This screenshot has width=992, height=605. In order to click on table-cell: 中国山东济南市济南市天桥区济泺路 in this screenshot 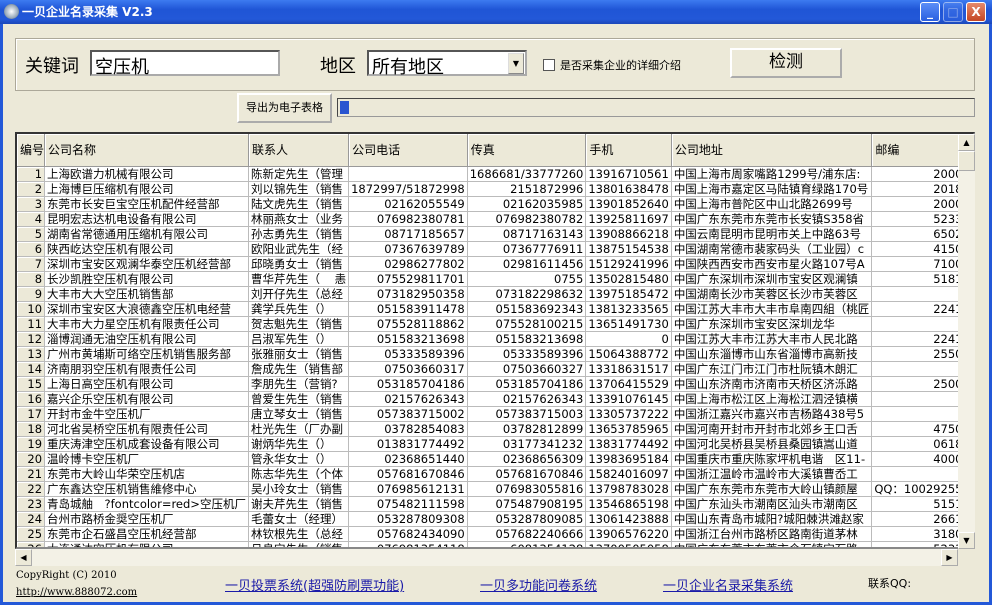, I will do `click(772, 384)`.